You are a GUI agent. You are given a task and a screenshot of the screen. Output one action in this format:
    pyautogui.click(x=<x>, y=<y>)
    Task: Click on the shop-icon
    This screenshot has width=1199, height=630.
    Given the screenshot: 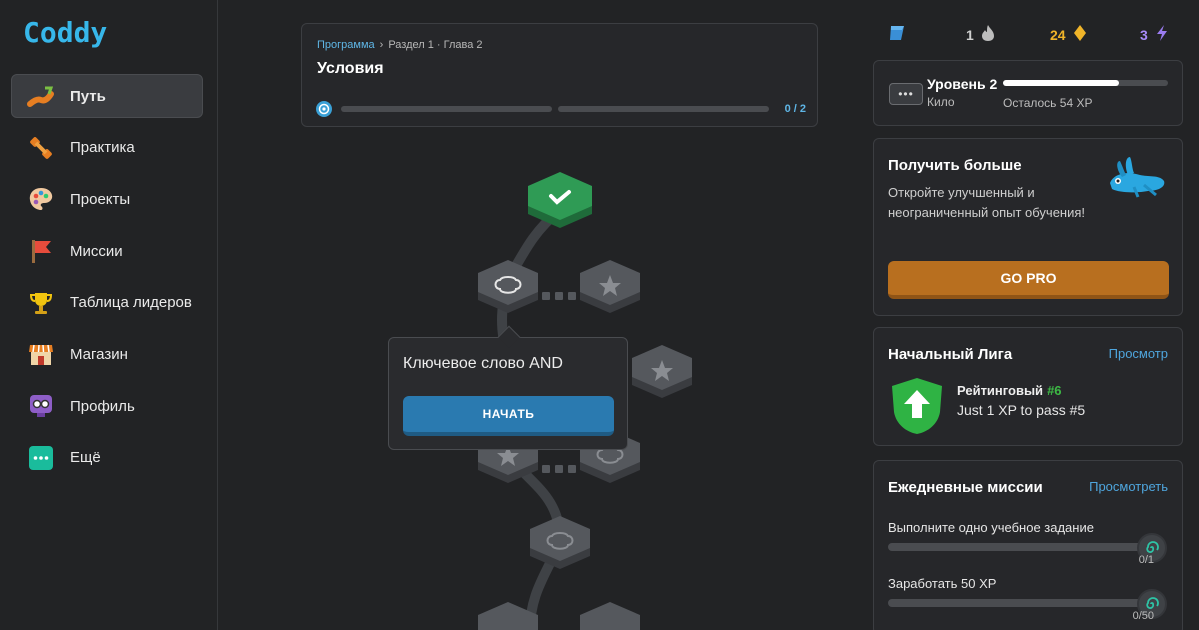 What is the action you would take?
    pyautogui.click(x=41, y=354)
    